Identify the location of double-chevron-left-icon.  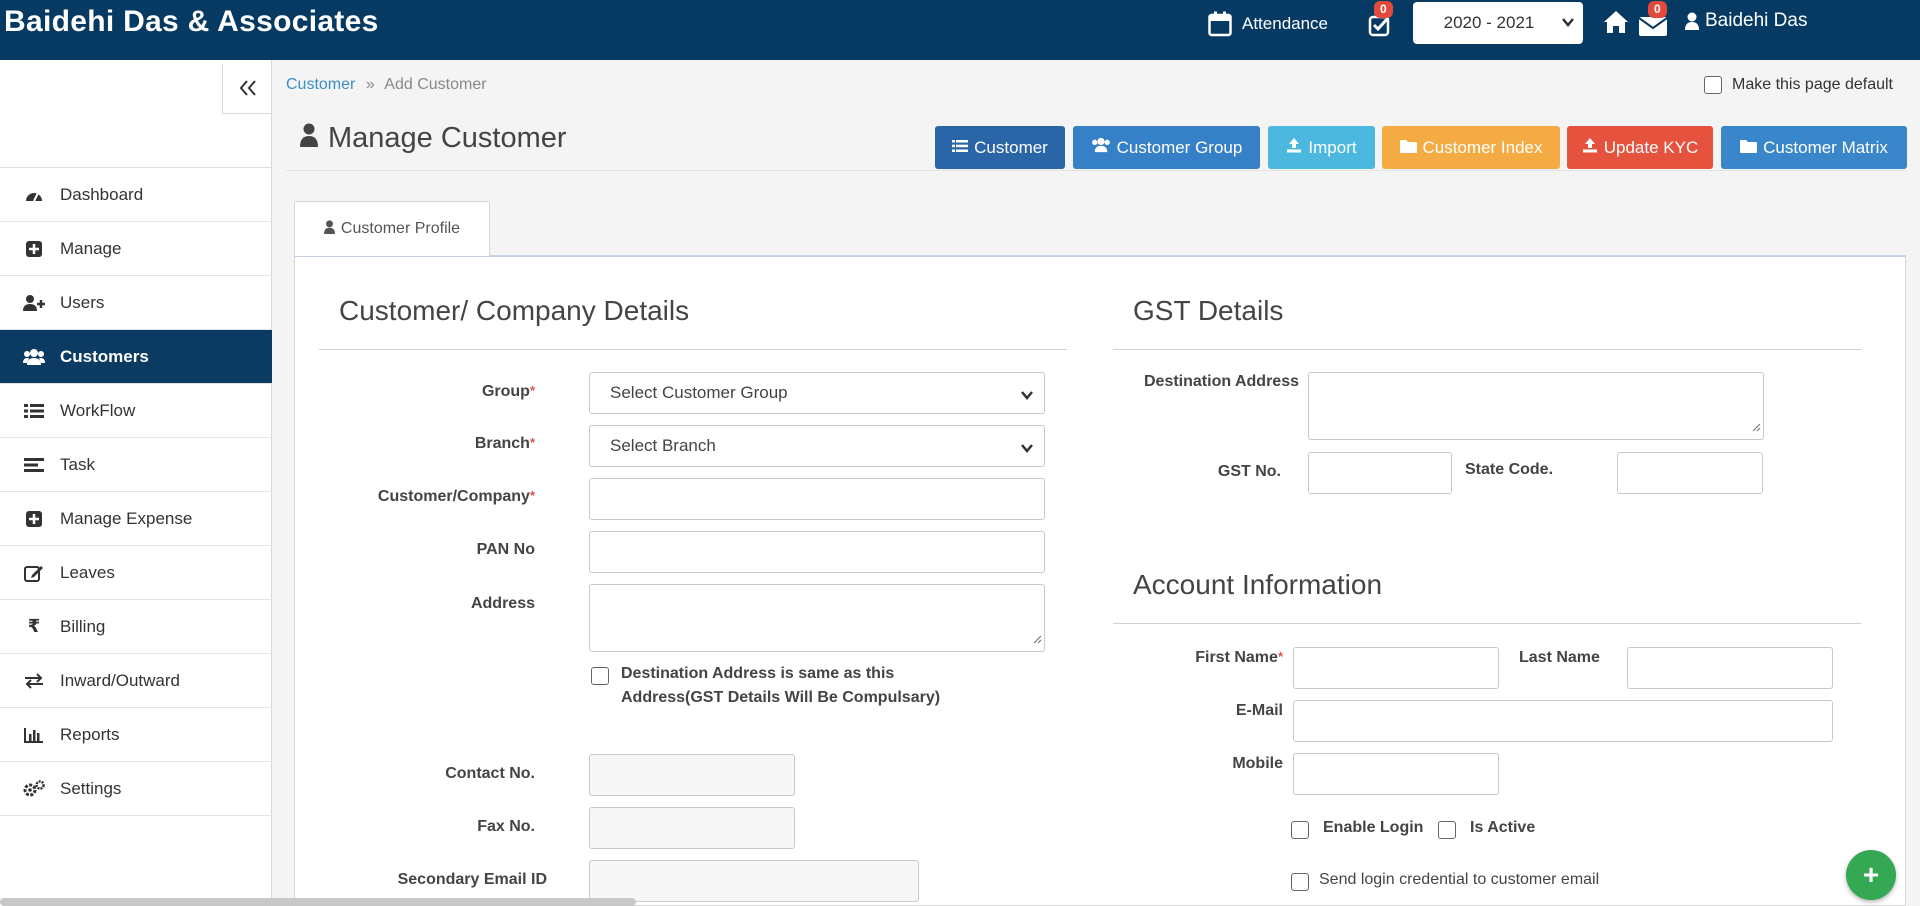
(248, 88).